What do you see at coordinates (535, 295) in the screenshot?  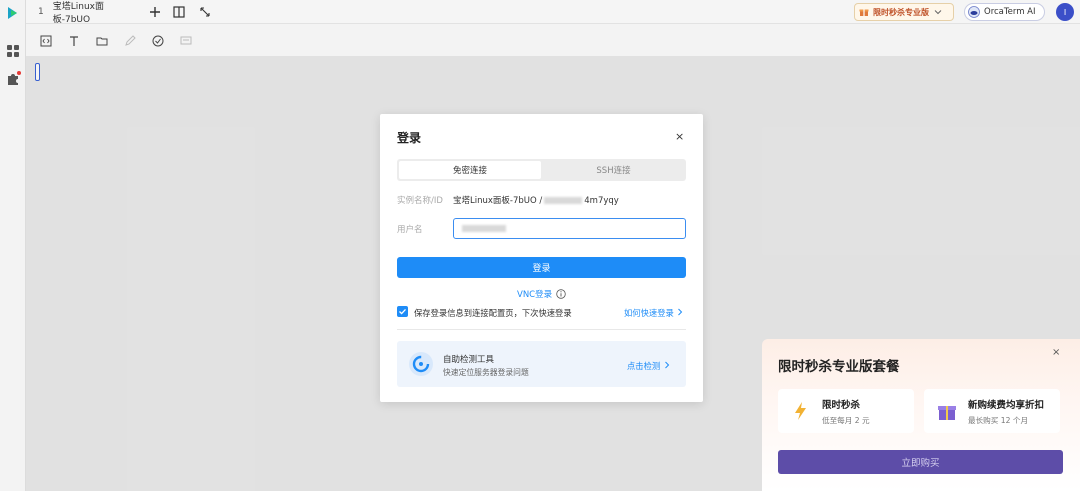 I see `vnc-label: VNC登录` at bounding box center [535, 295].